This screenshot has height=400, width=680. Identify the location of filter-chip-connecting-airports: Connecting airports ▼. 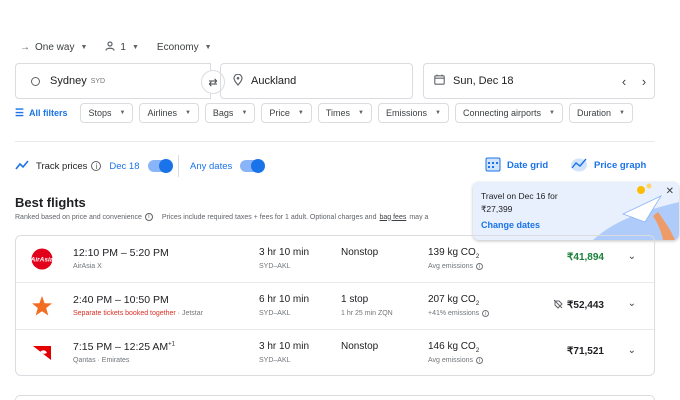
(508, 113).